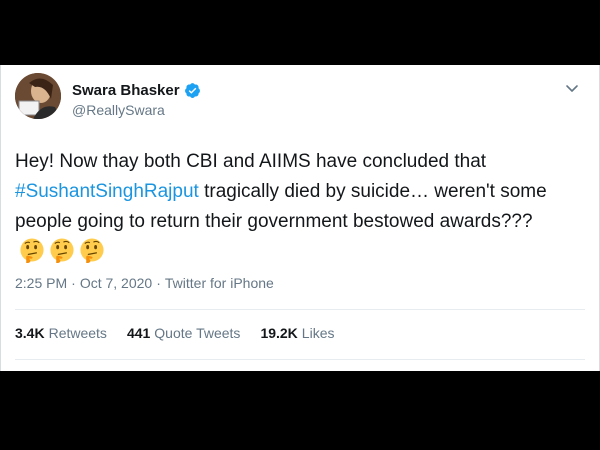 Image resolution: width=600 pixels, height=450 pixels. I want to click on avatar, so click(38, 96).